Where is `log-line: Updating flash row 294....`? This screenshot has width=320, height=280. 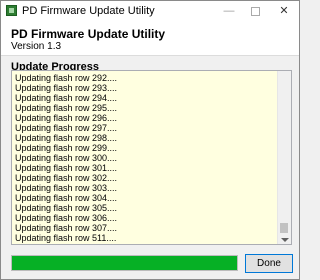
log-line: Updating flash row 294.... is located at coordinates (66, 98).